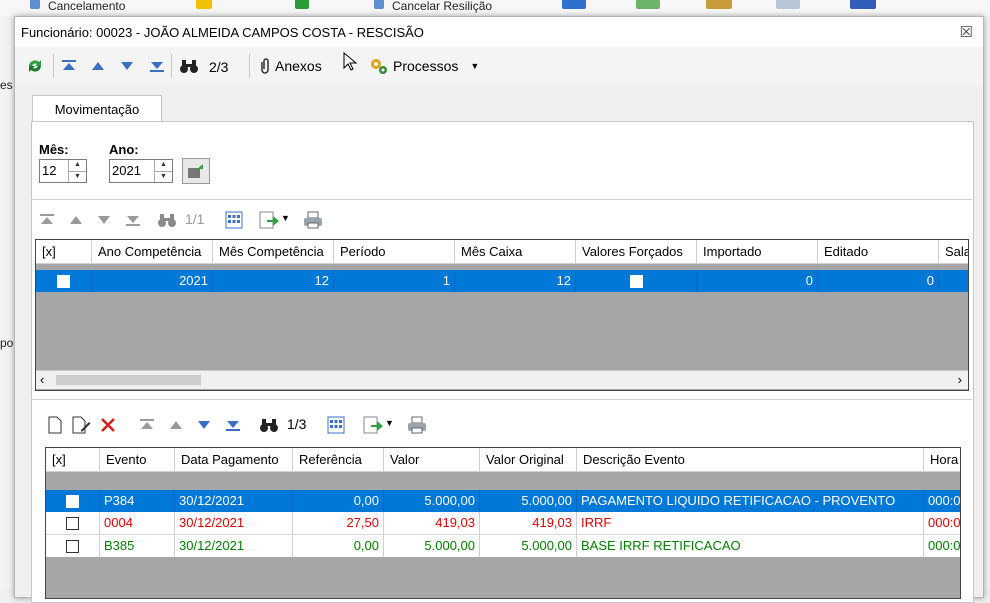 The image size is (990, 603). What do you see at coordinates (966, 32) in the screenshot?
I see `close-icon: ☒` at bounding box center [966, 32].